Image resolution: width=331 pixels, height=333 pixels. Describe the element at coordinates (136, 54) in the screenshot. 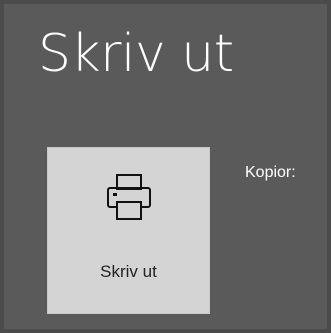

I see `page-title: Skriv ut` at that location.